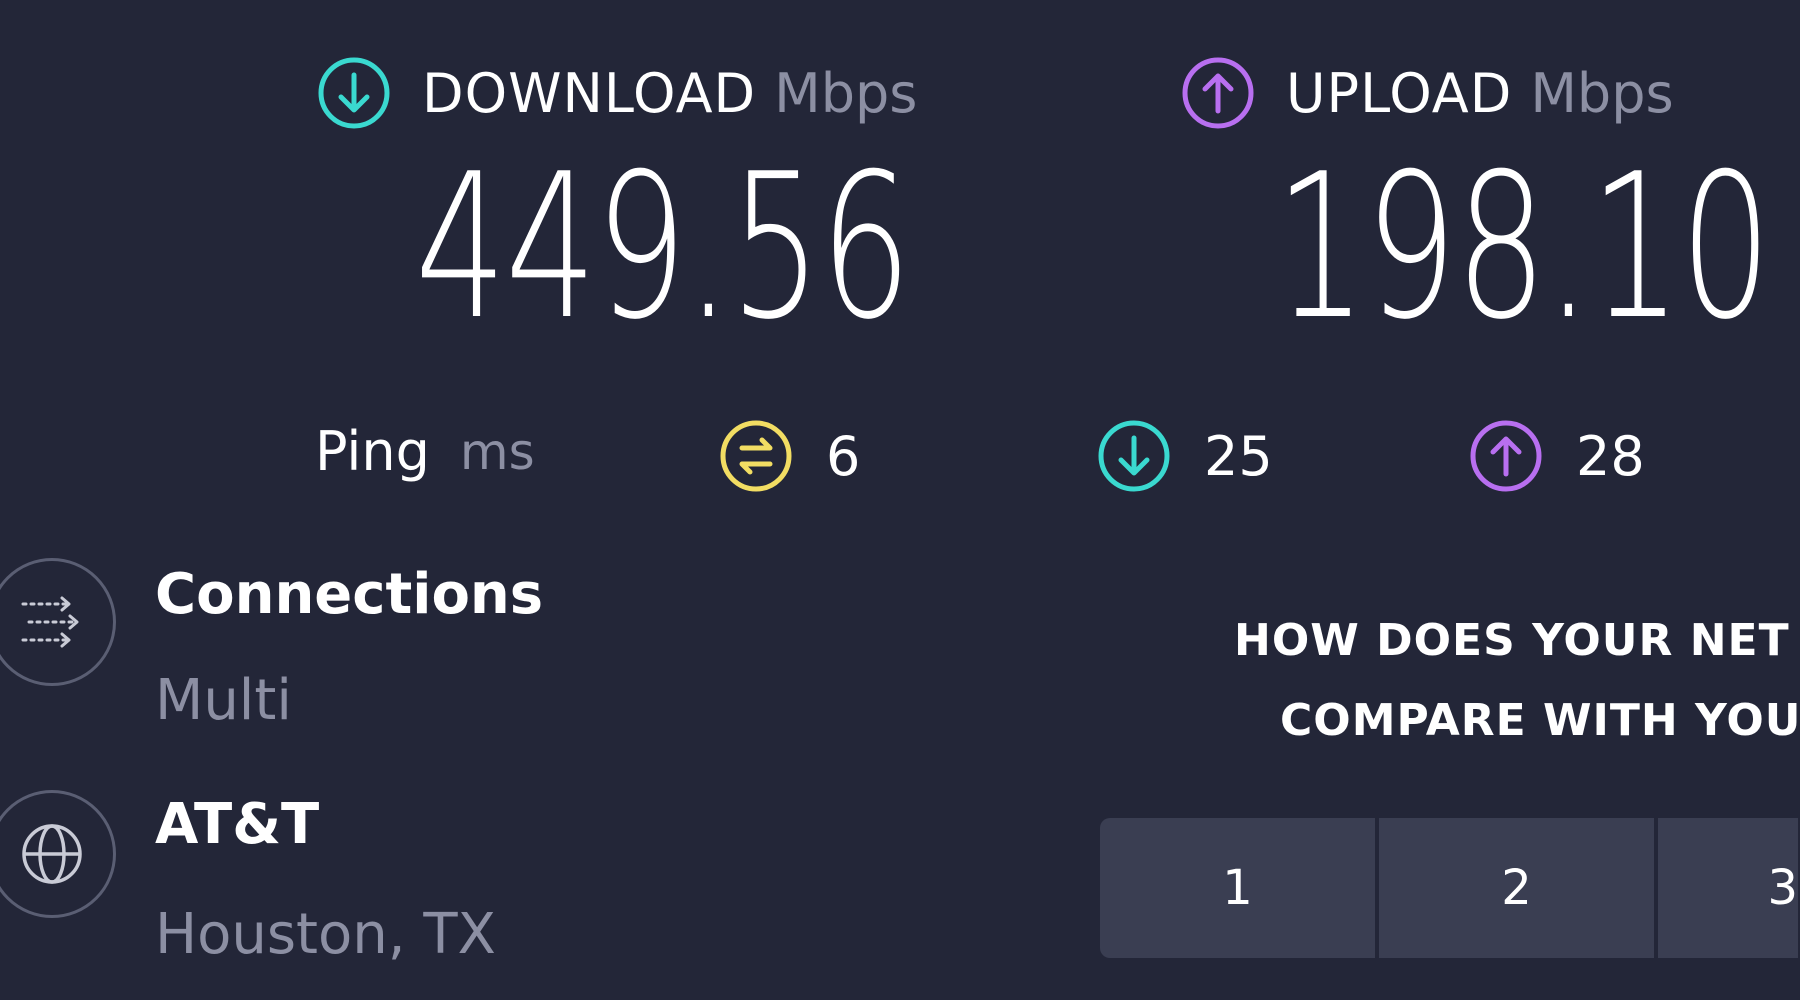 The image size is (1800, 1000). What do you see at coordinates (1399, 93) in the screenshot?
I see `upload-label: UPLOAD` at bounding box center [1399, 93].